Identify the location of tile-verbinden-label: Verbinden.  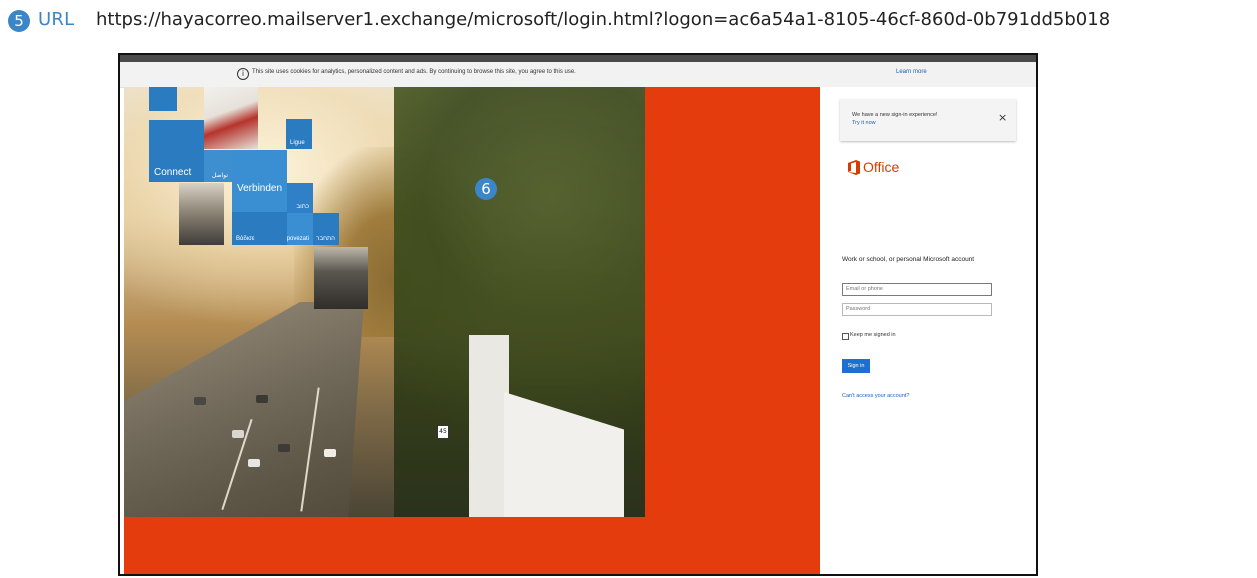
(260, 188).